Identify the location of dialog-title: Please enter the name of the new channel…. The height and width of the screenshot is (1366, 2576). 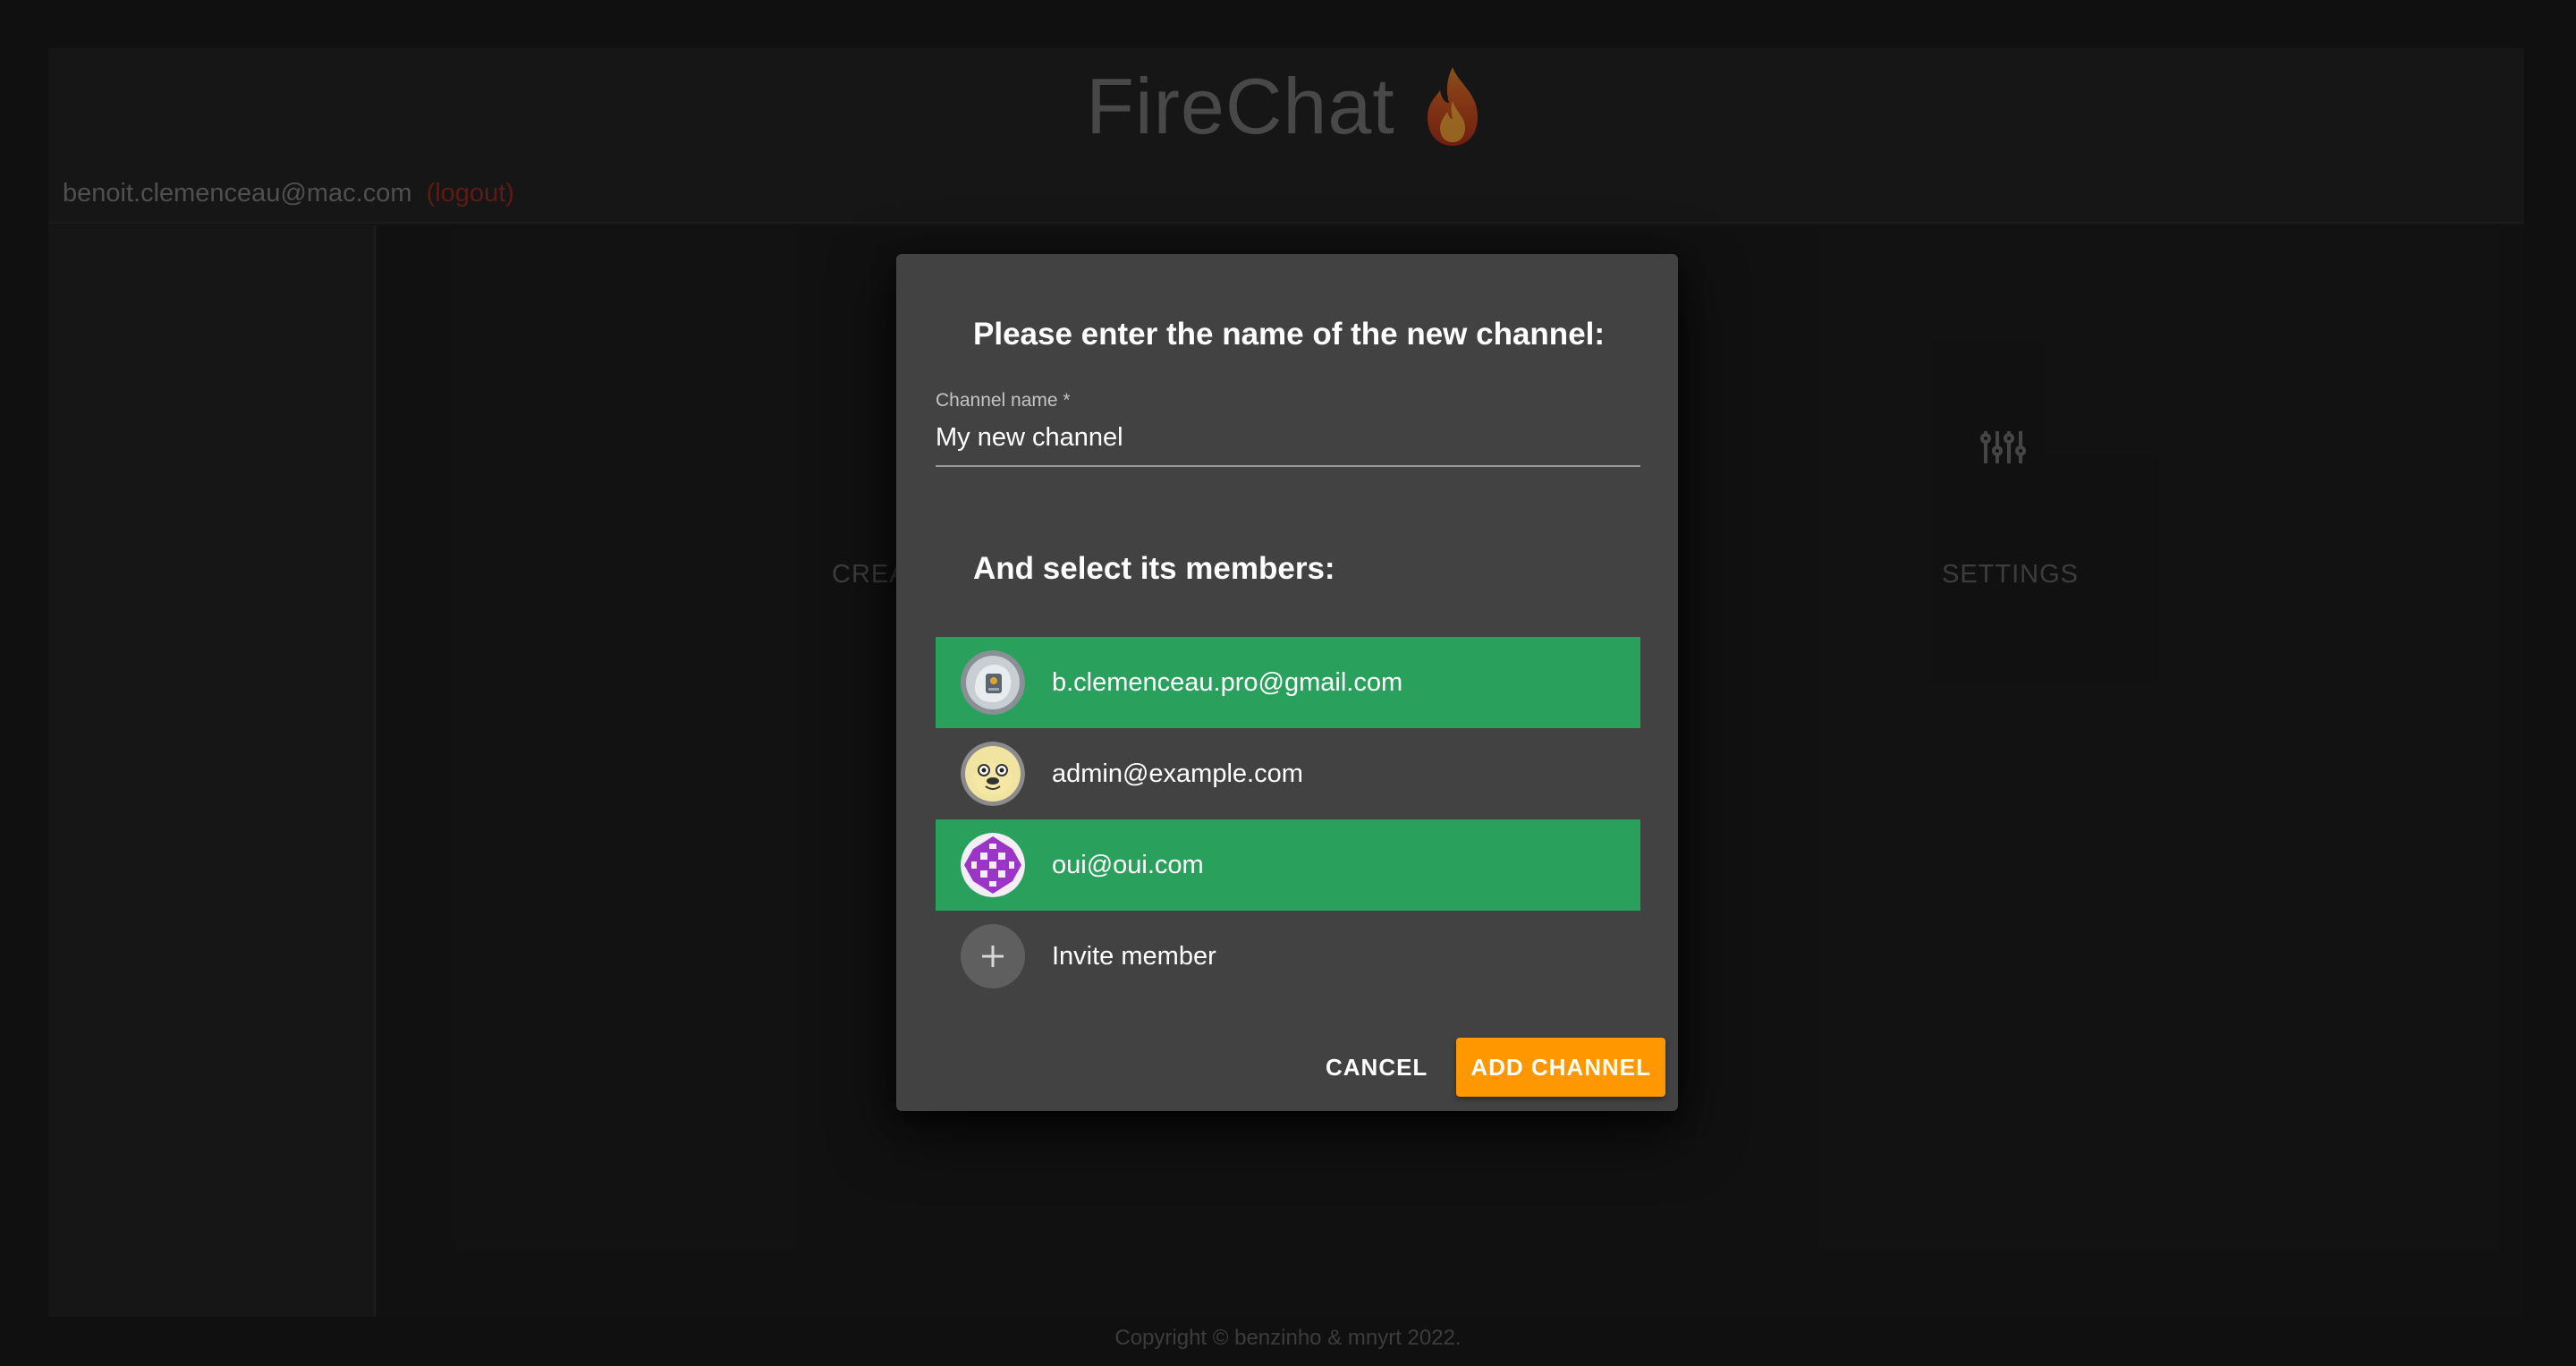
(1289, 334).